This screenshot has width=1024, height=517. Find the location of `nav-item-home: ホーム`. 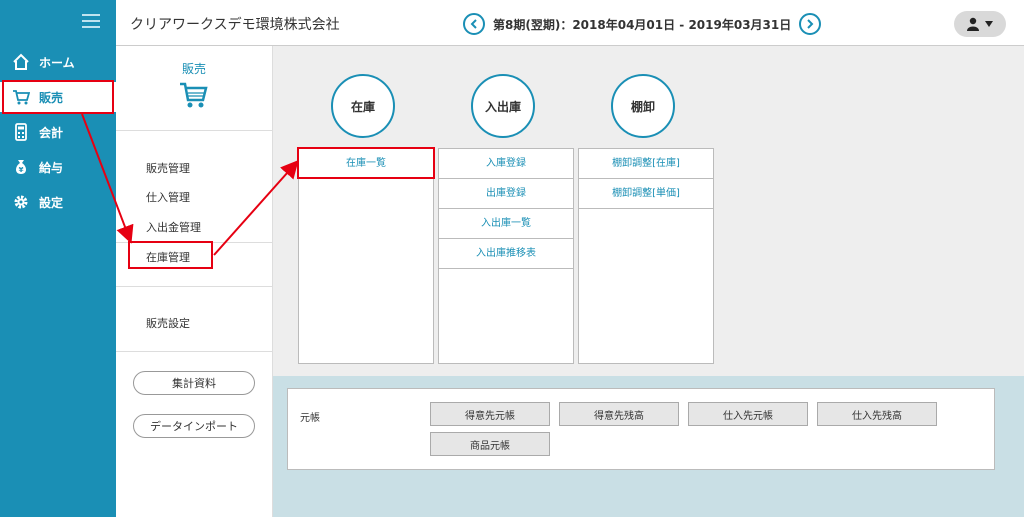

nav-item-home: ホーム is located at coordinates (58, 62).